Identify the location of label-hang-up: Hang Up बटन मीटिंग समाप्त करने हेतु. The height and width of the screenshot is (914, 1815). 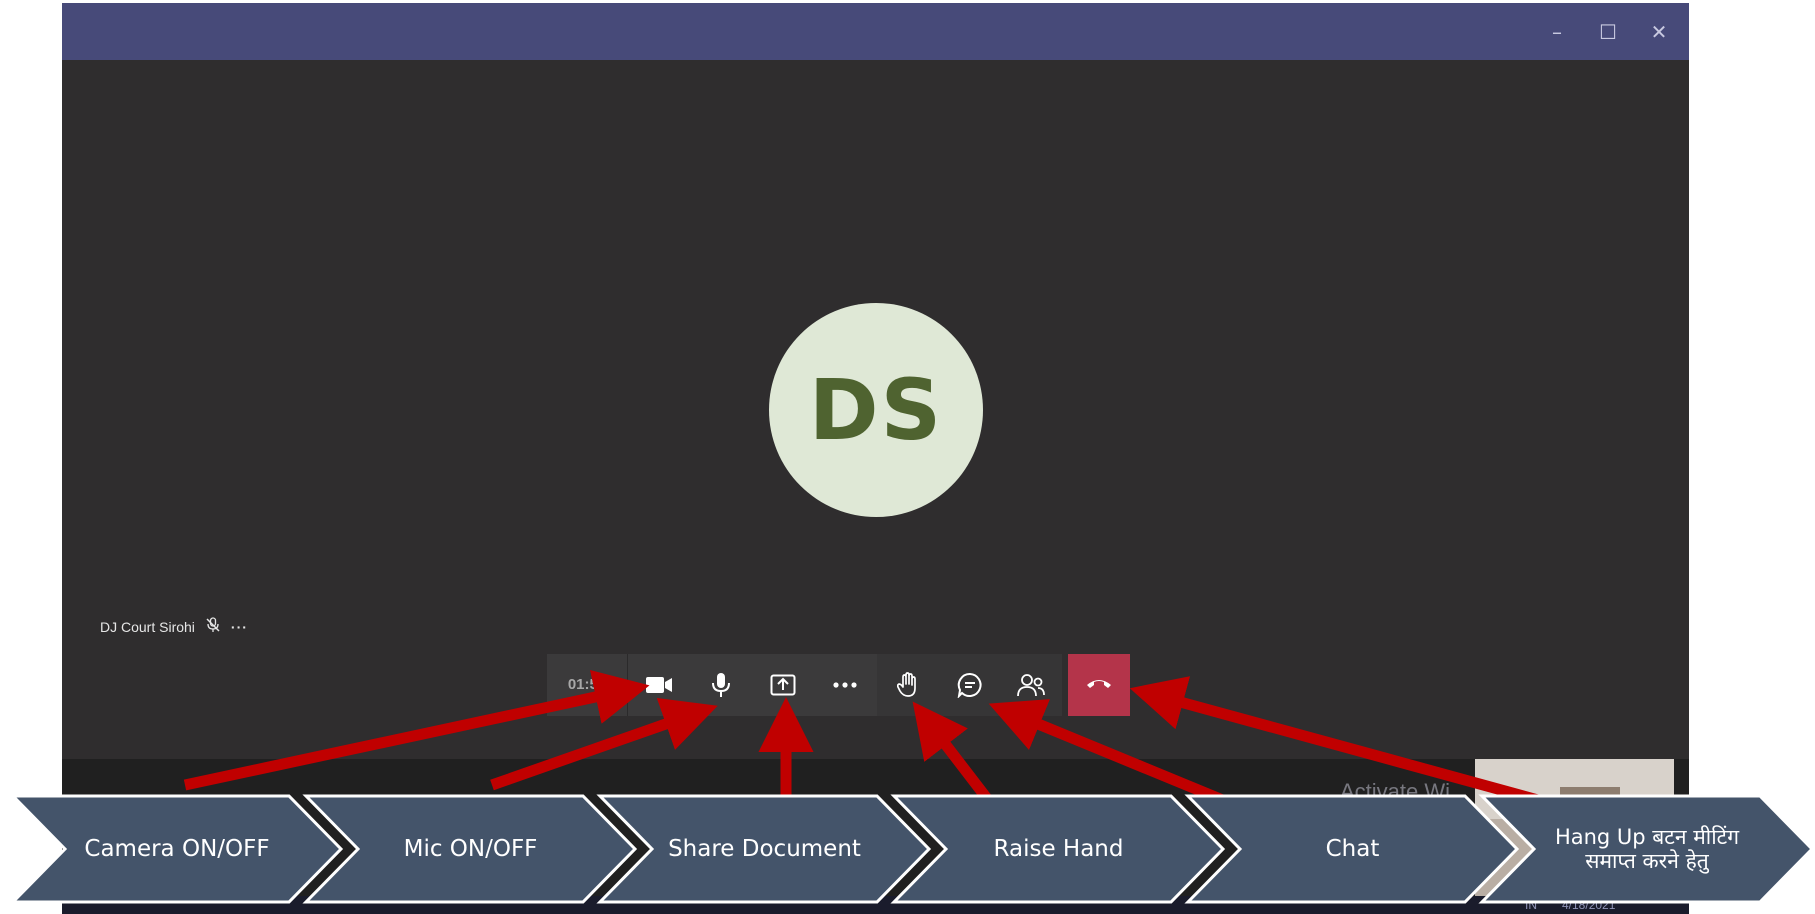
(1647, 848).